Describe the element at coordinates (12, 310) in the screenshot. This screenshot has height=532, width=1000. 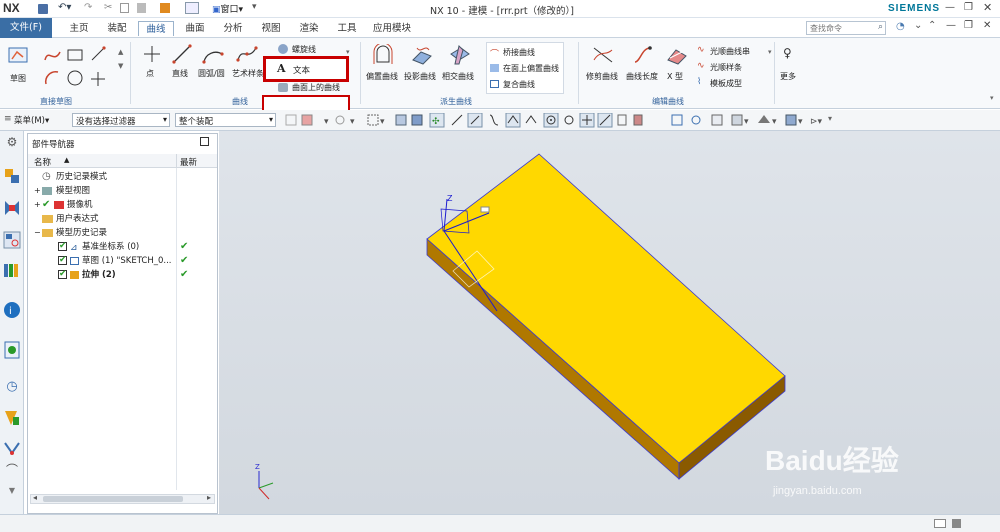
I see `web-browser-icon: i` at that location.